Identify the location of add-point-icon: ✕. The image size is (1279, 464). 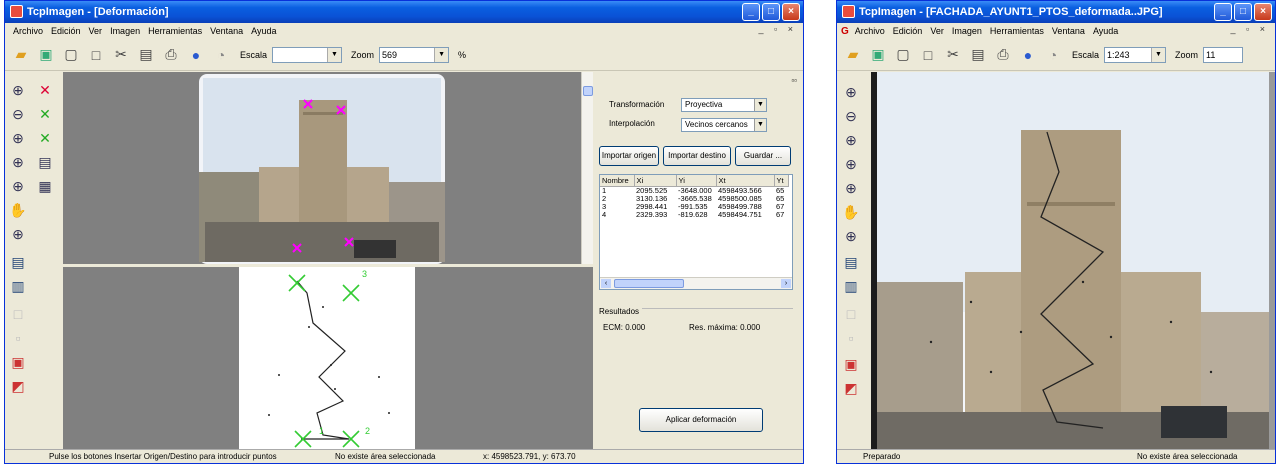
(45, 114).